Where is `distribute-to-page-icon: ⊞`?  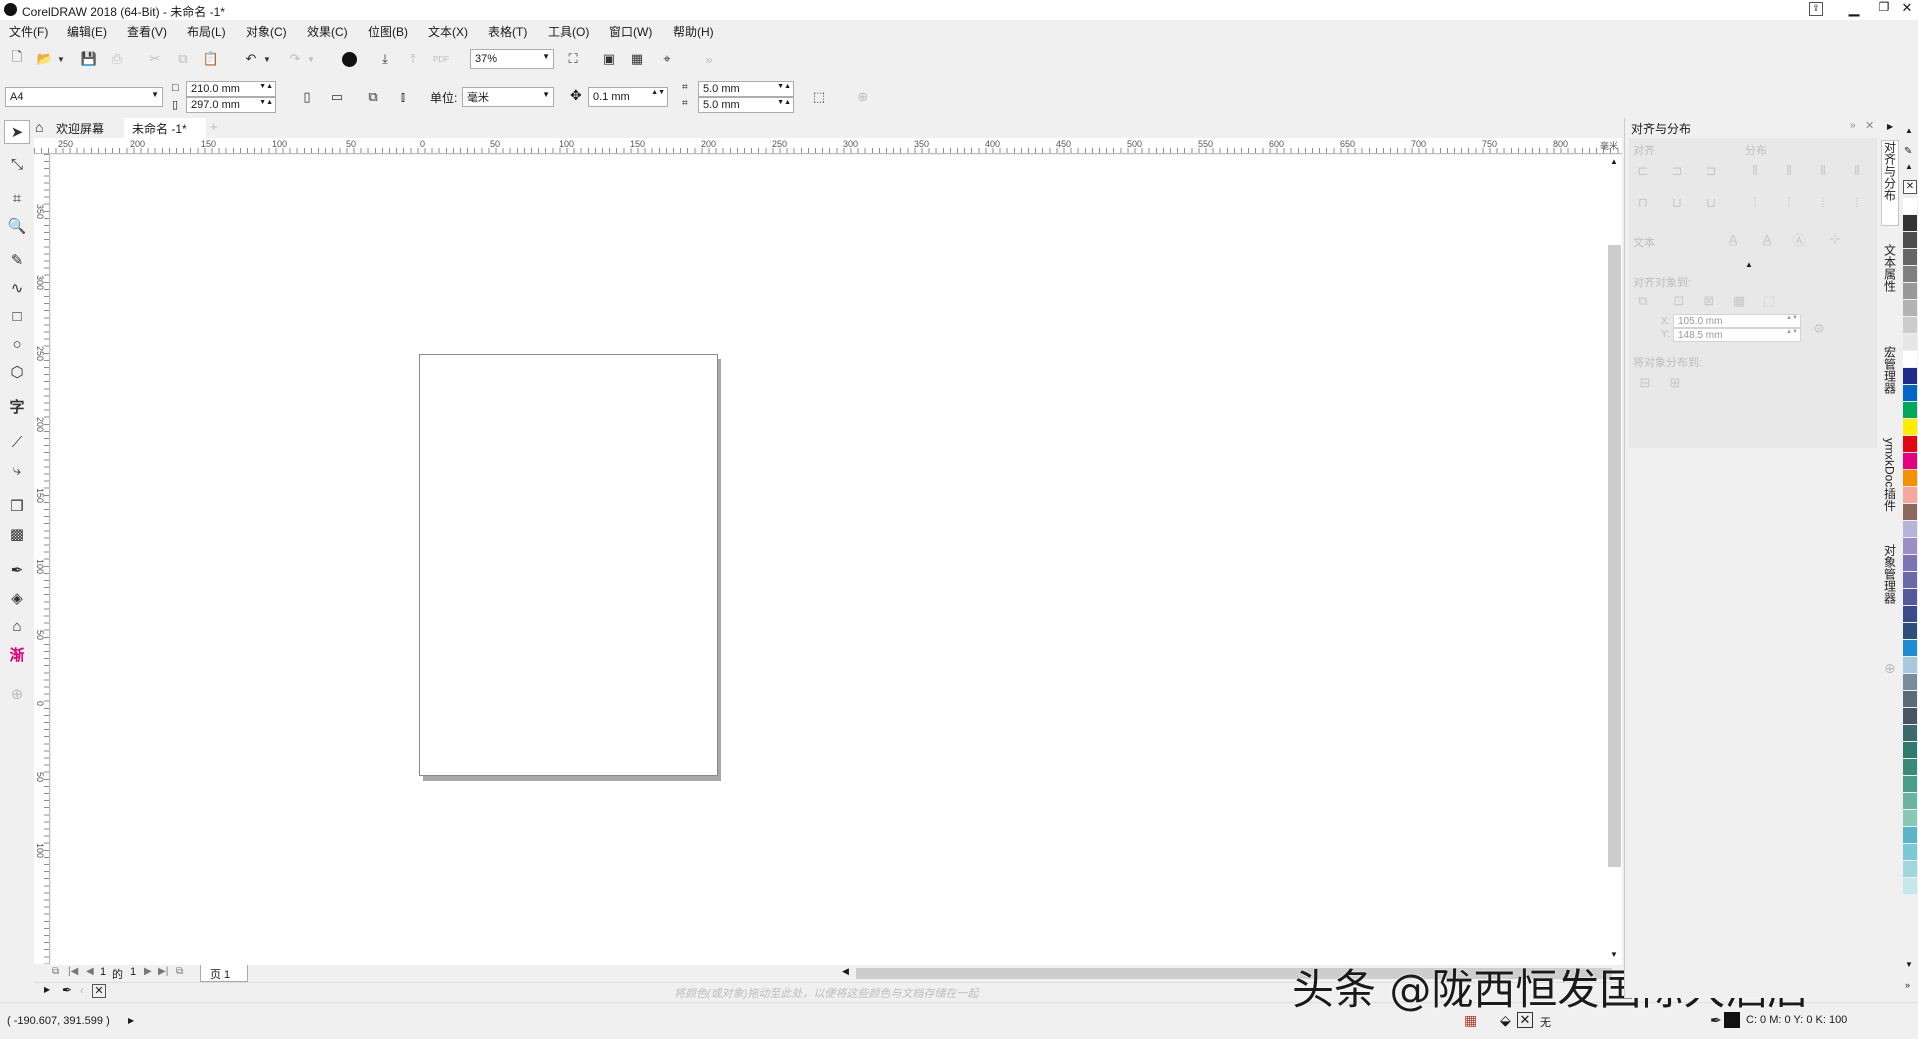
distribute-to-page-icon: ⊞ is located at coordinates (1675, 383).